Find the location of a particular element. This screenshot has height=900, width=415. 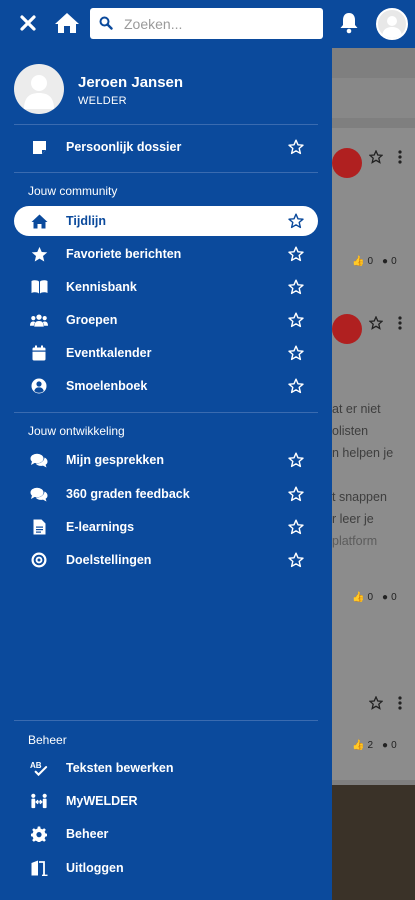

menu-item-360-graden-feedback: 360 graden feedback is located at coordinates (166, 494).